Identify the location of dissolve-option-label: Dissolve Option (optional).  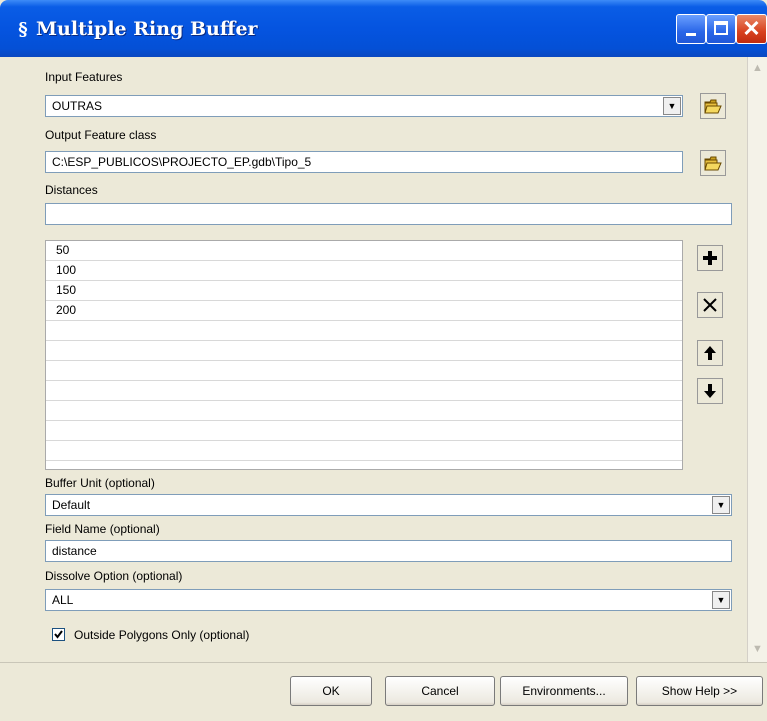
(114, 576).